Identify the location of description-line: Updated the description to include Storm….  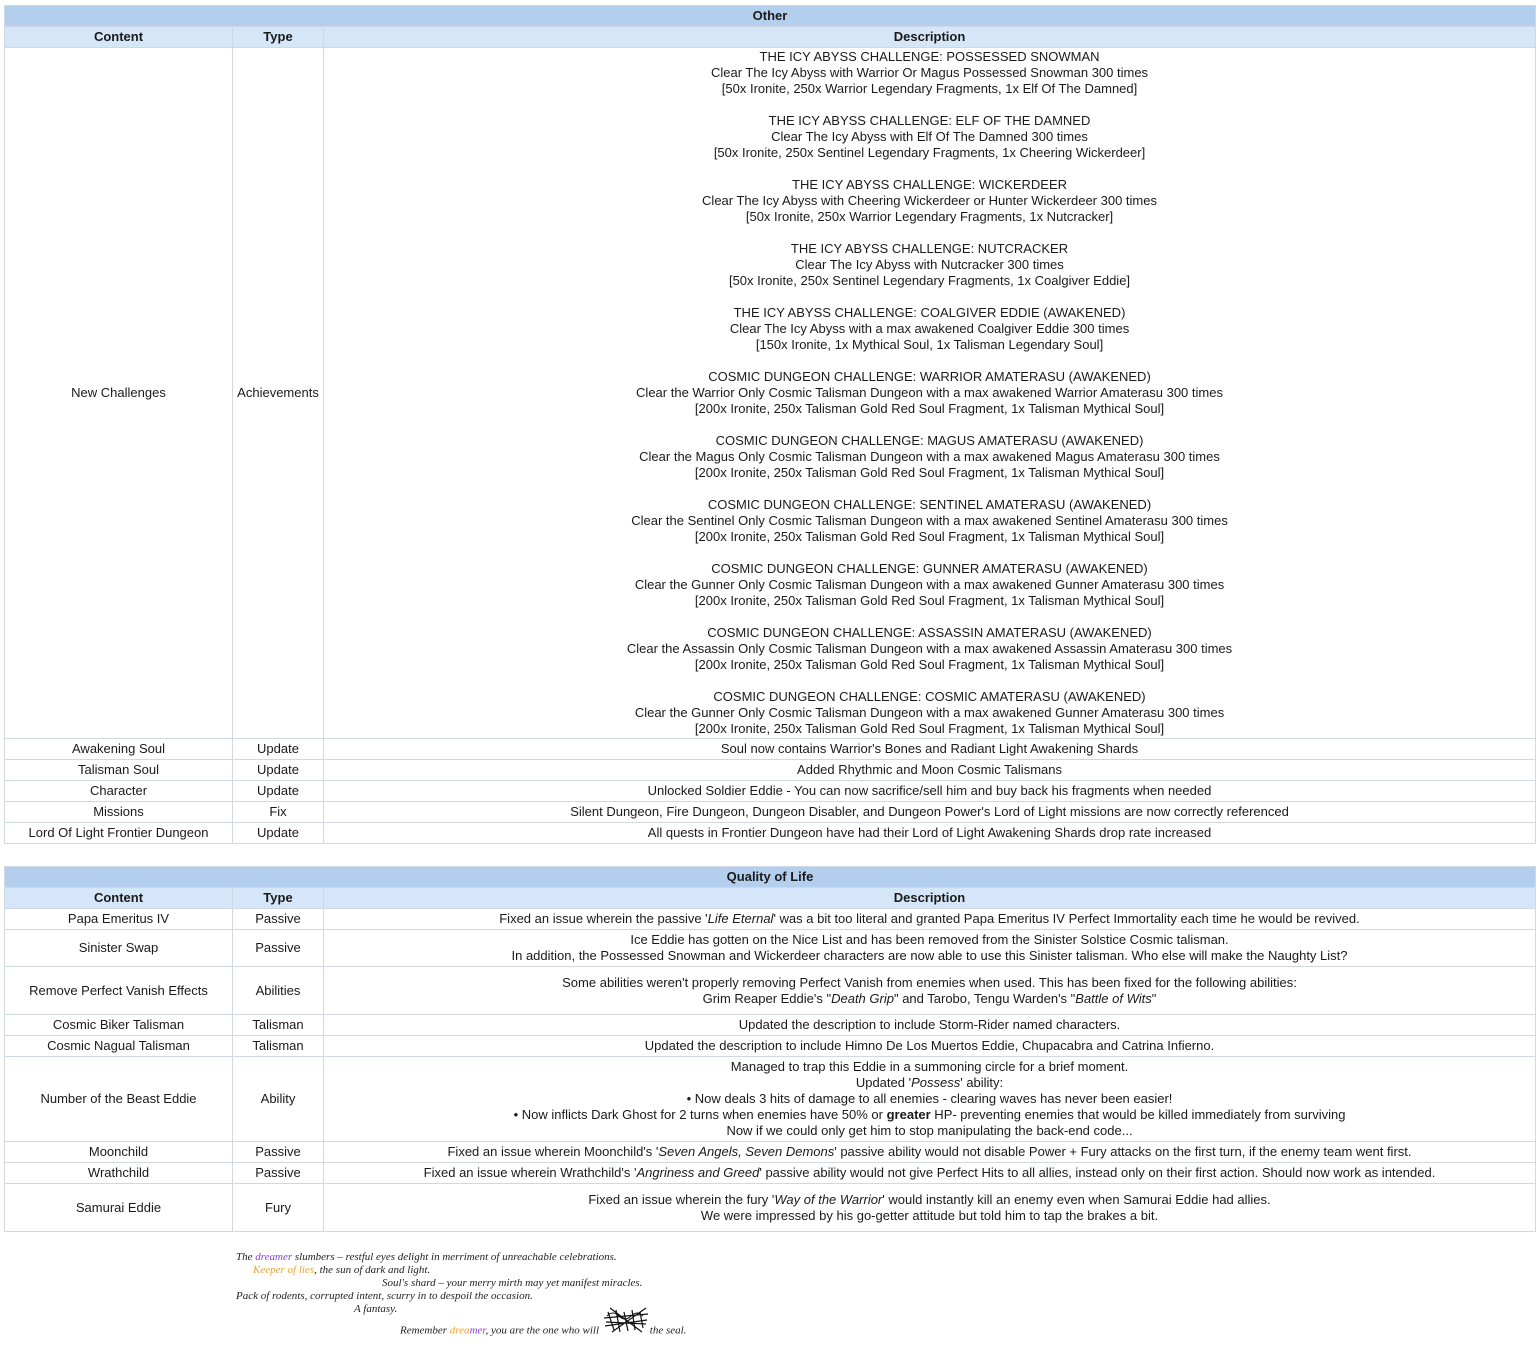
(929, 1025).